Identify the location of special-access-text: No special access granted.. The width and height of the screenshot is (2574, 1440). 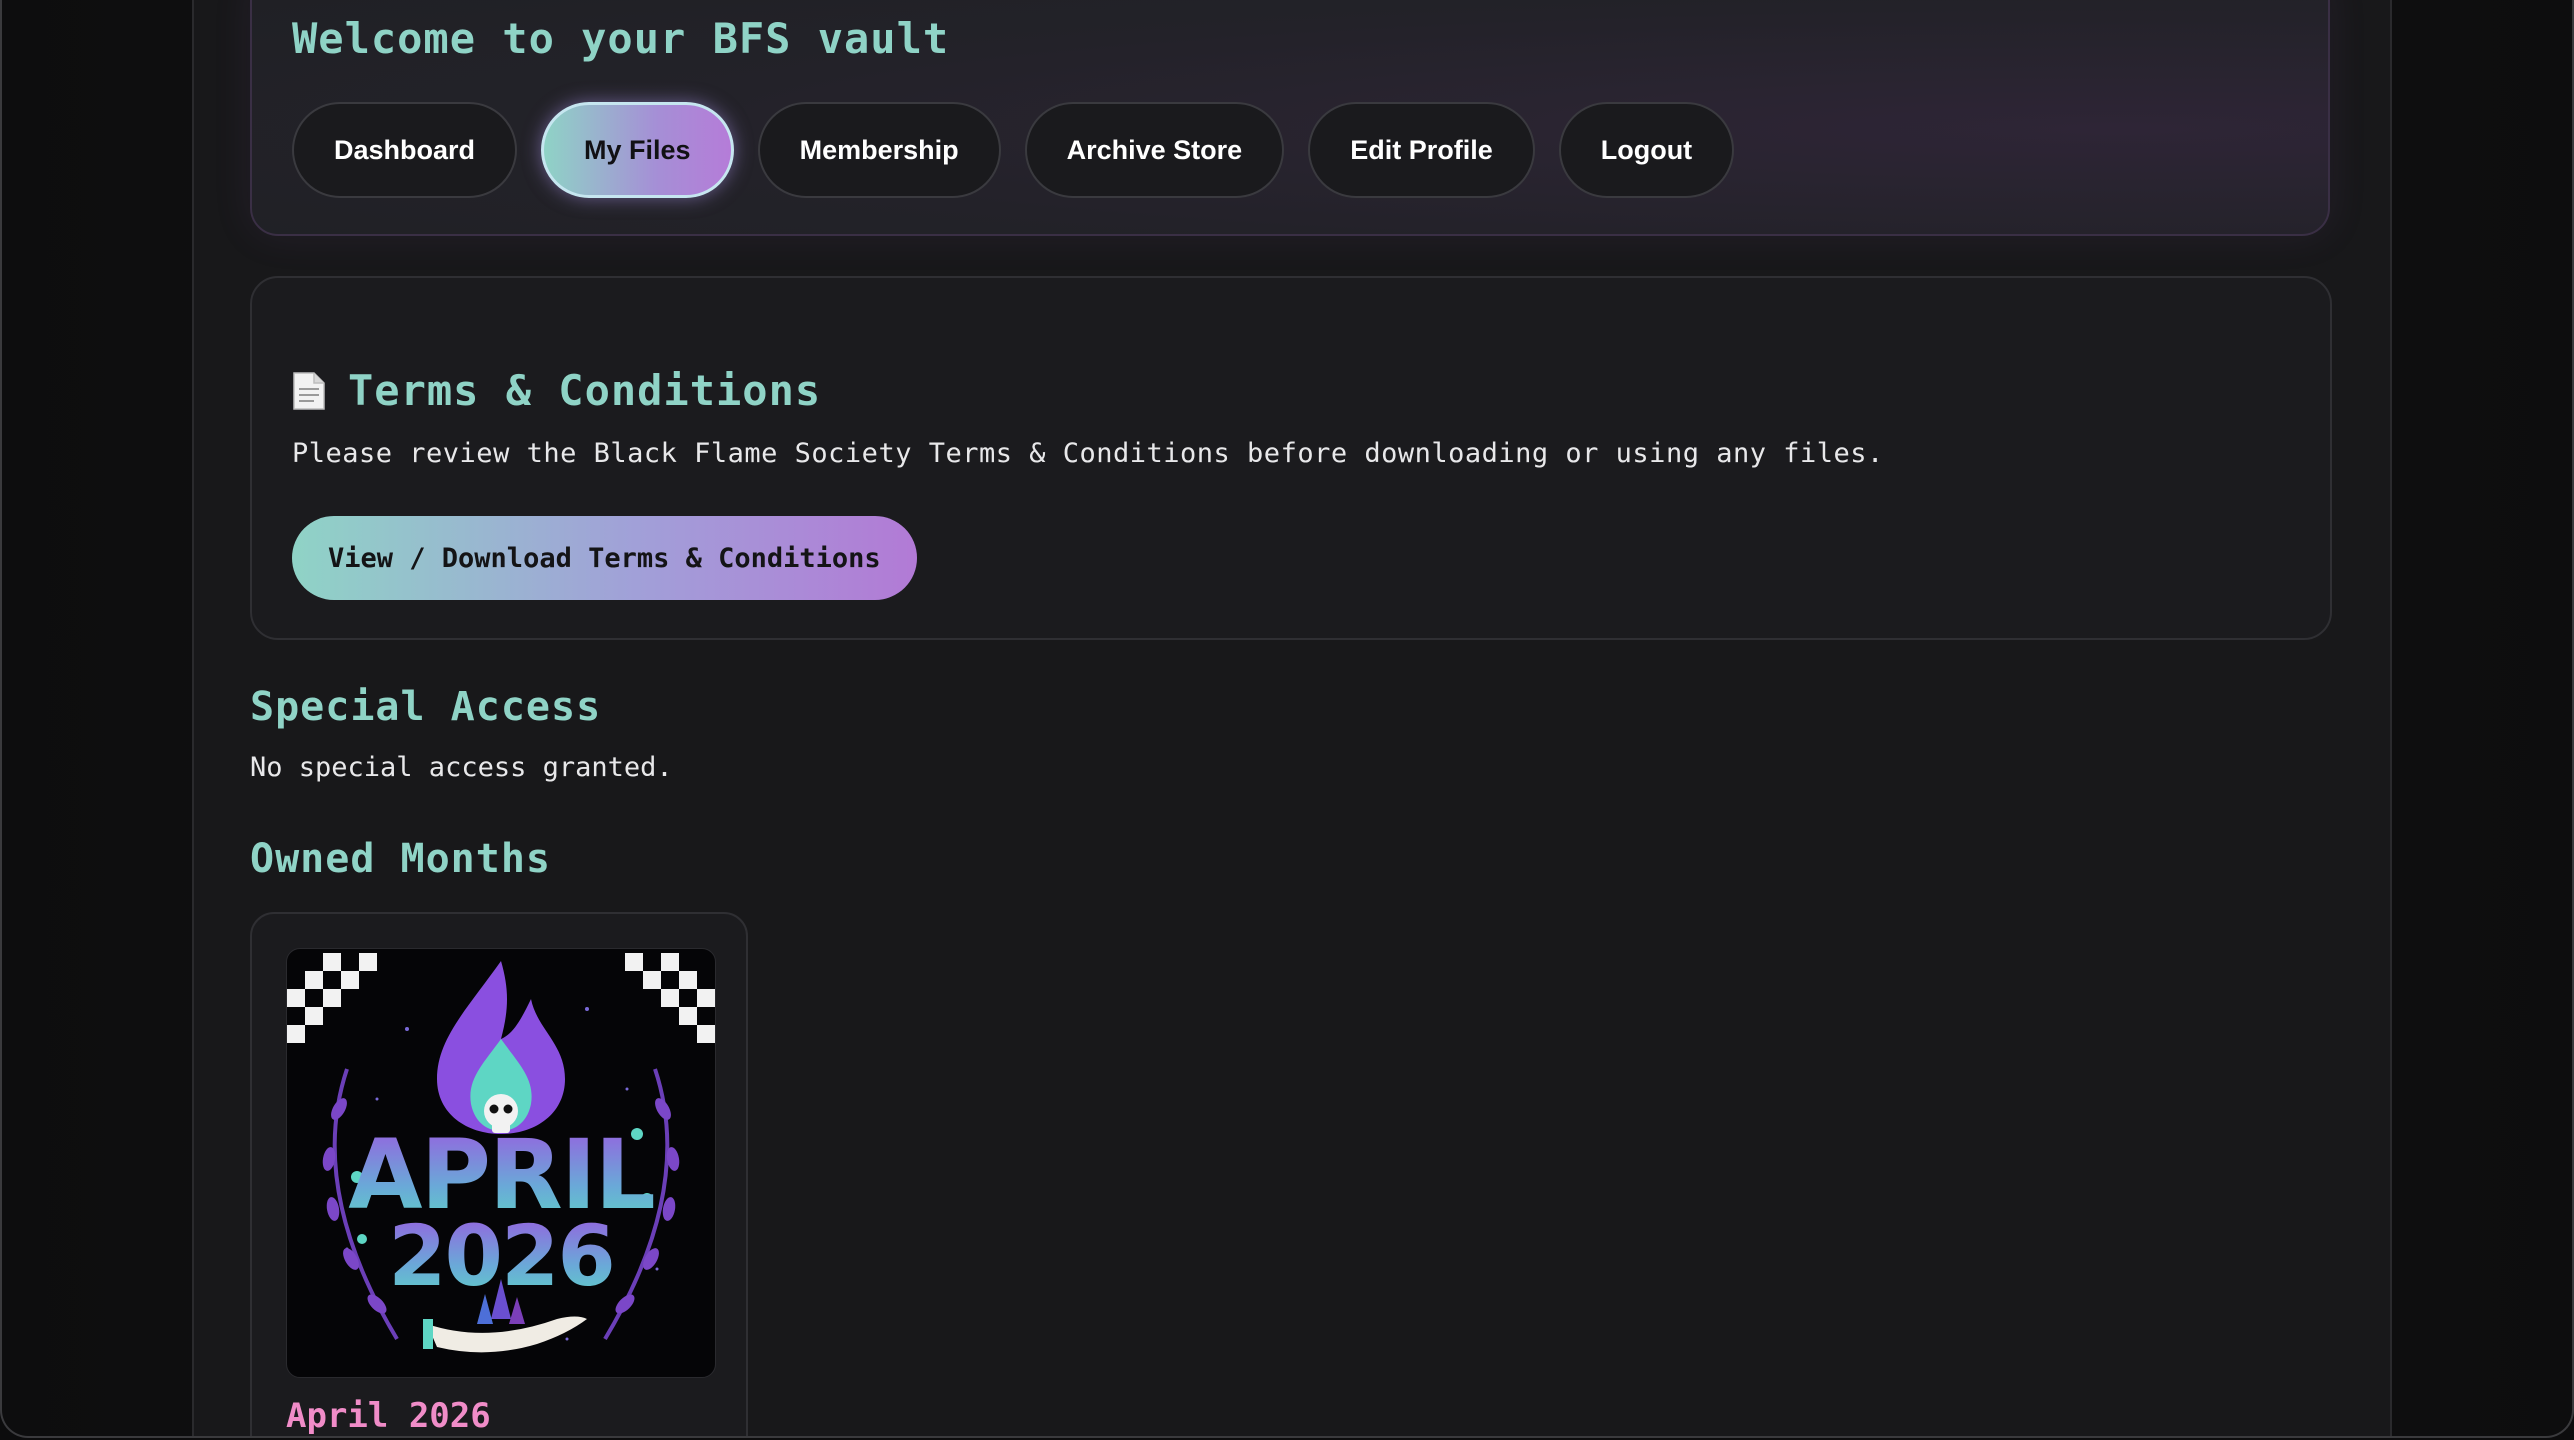
(461, 767).